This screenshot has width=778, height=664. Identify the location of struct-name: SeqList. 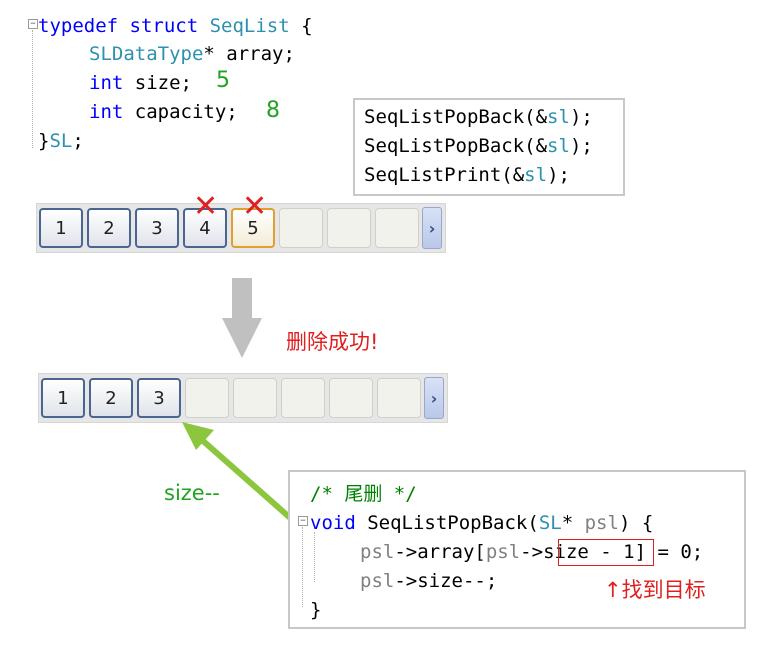
(249, 26).